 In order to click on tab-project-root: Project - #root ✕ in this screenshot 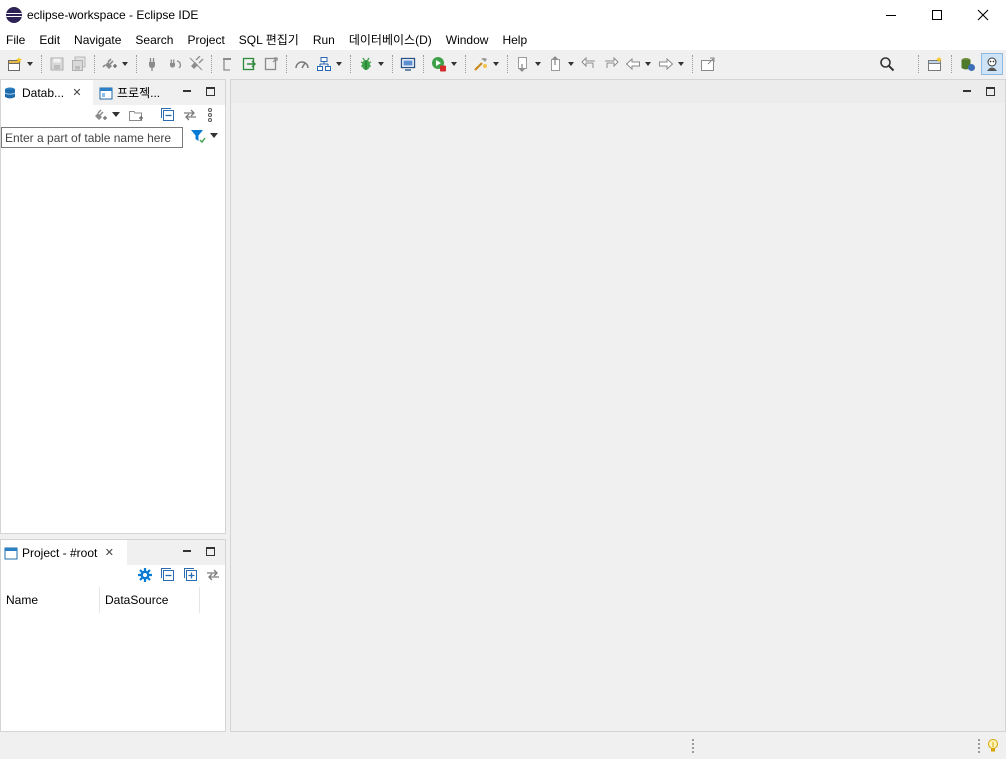, I will do `click(64, 552)`.